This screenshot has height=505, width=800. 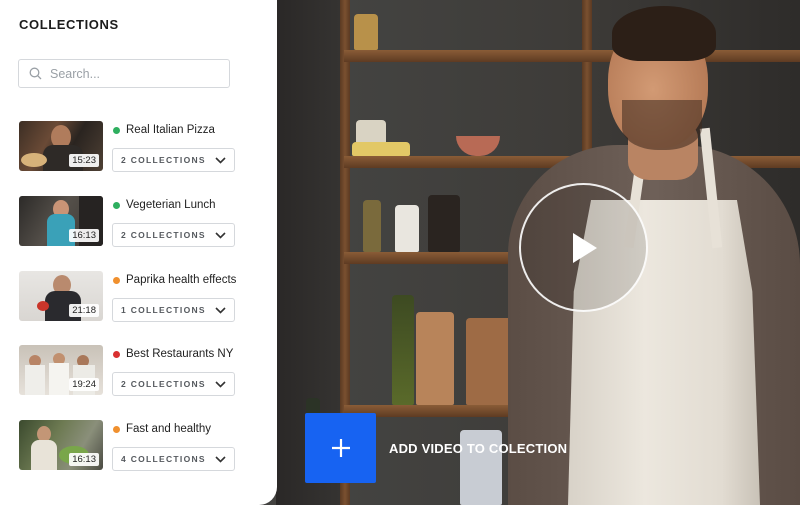 I want to click on plus-icon, so click(x=340, y=448).